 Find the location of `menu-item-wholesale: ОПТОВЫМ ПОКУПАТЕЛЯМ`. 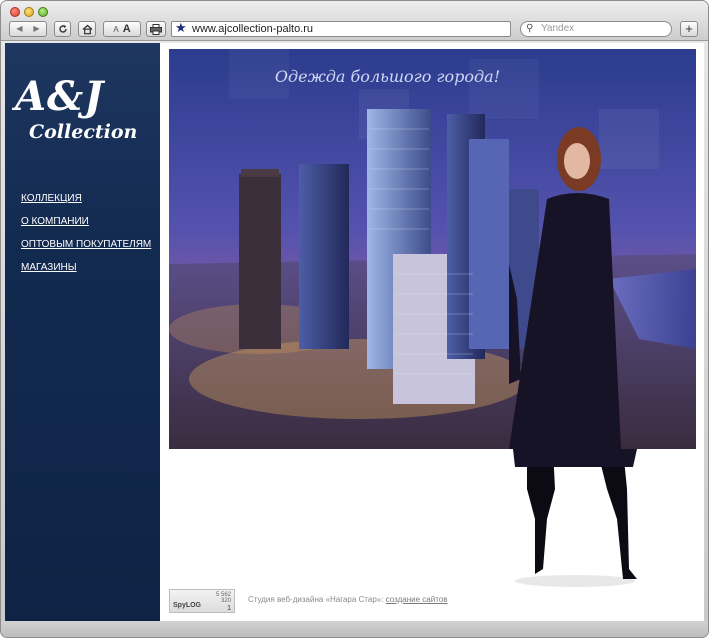

menu-item-wholesale: ОПТОВЫМ ПОКУПАТЕЛЯМ is located at coordinates (86, 244).